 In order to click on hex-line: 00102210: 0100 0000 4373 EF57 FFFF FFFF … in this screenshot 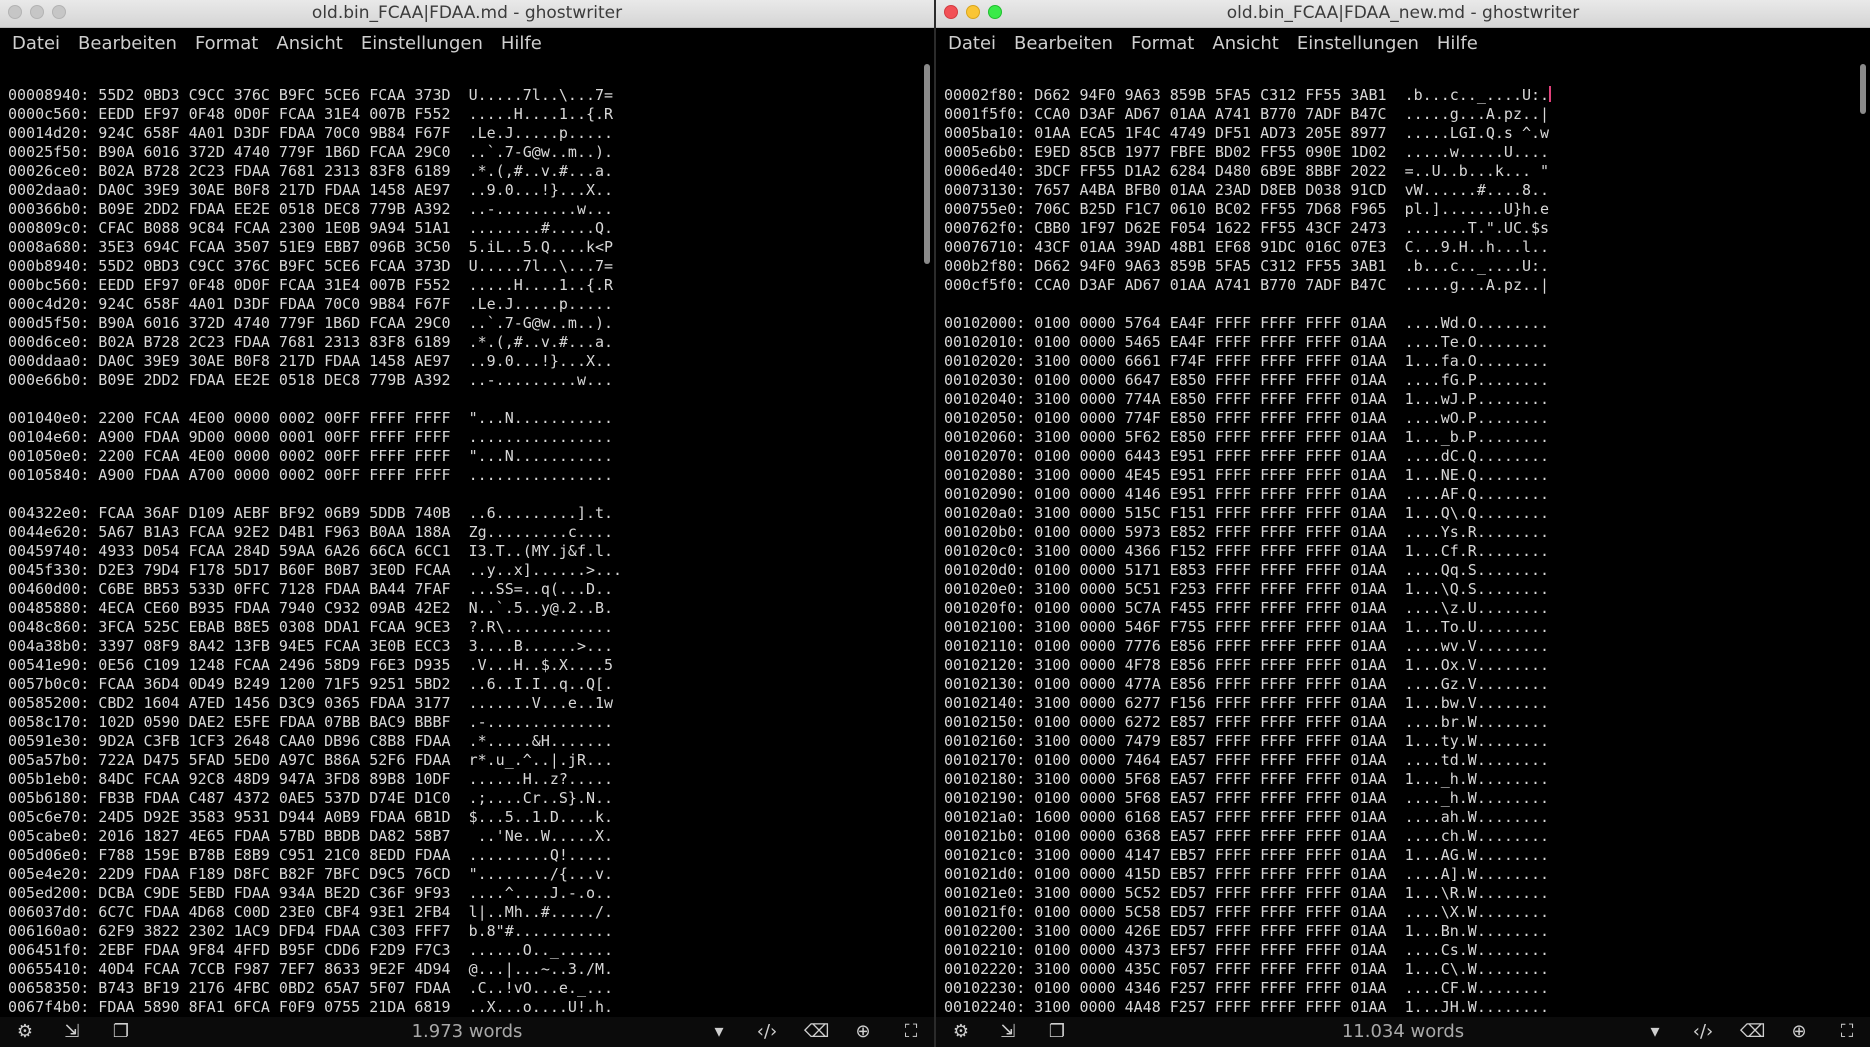, I will do `click(1247, 950)`.